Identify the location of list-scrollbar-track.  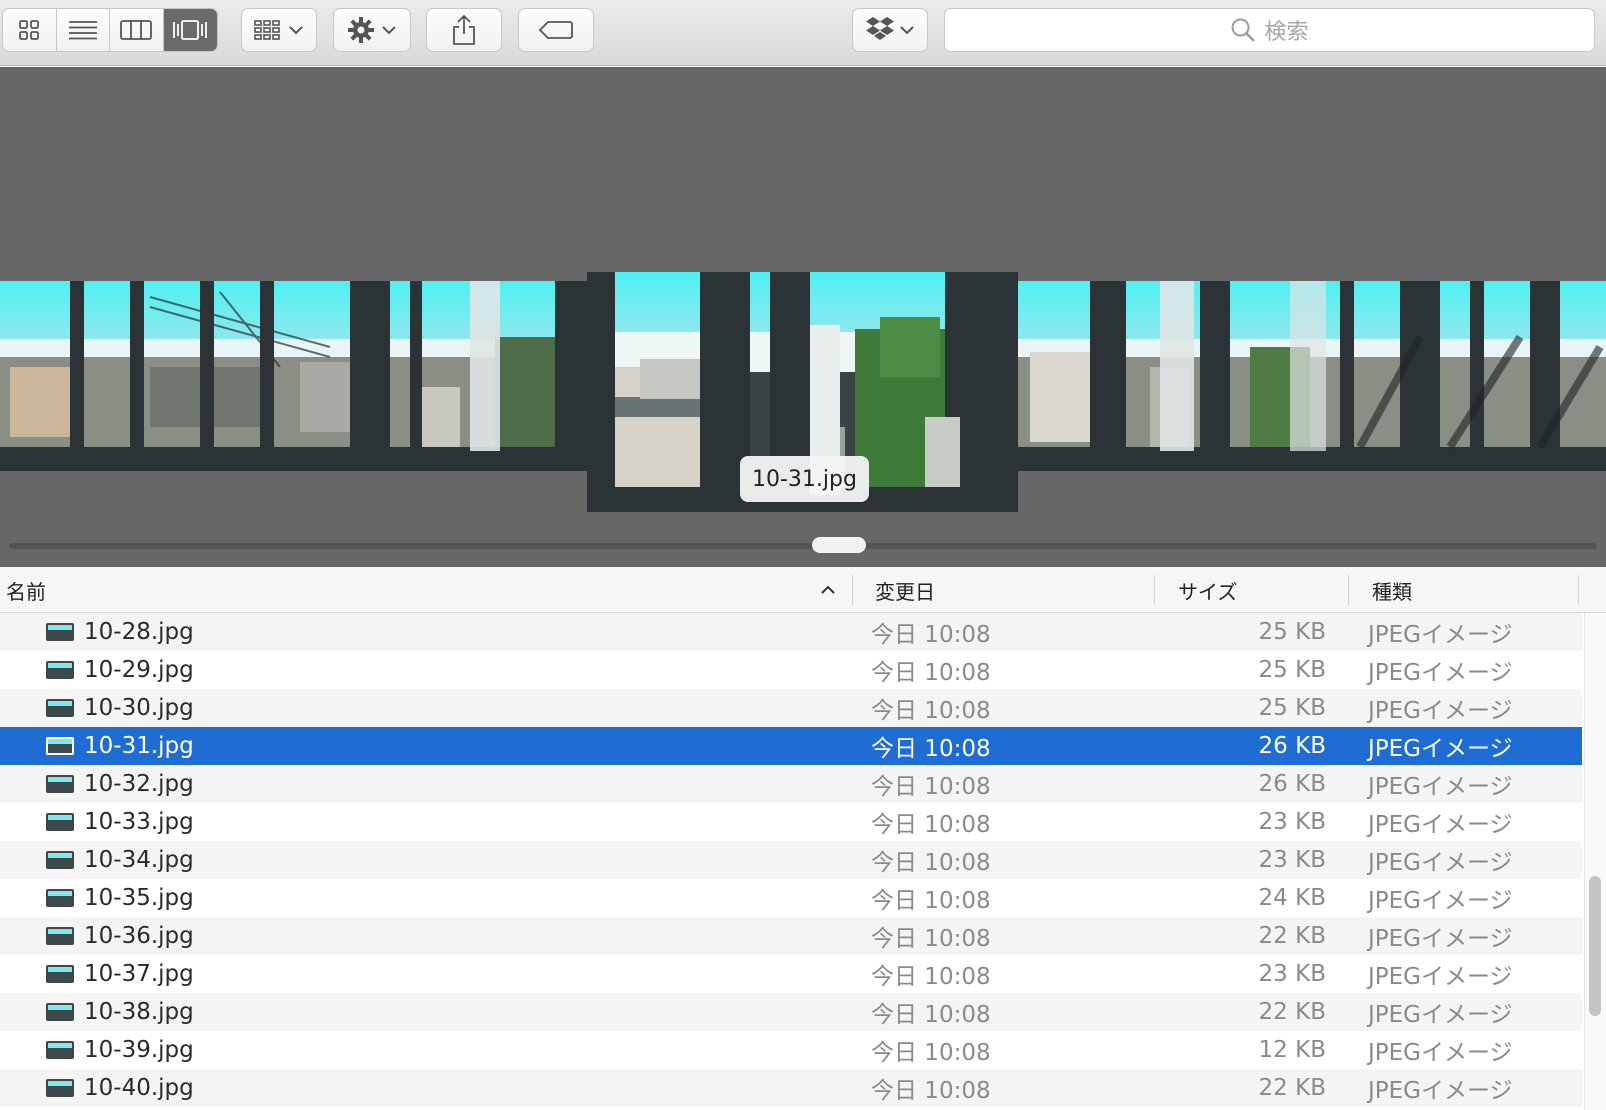
(1595, 861).